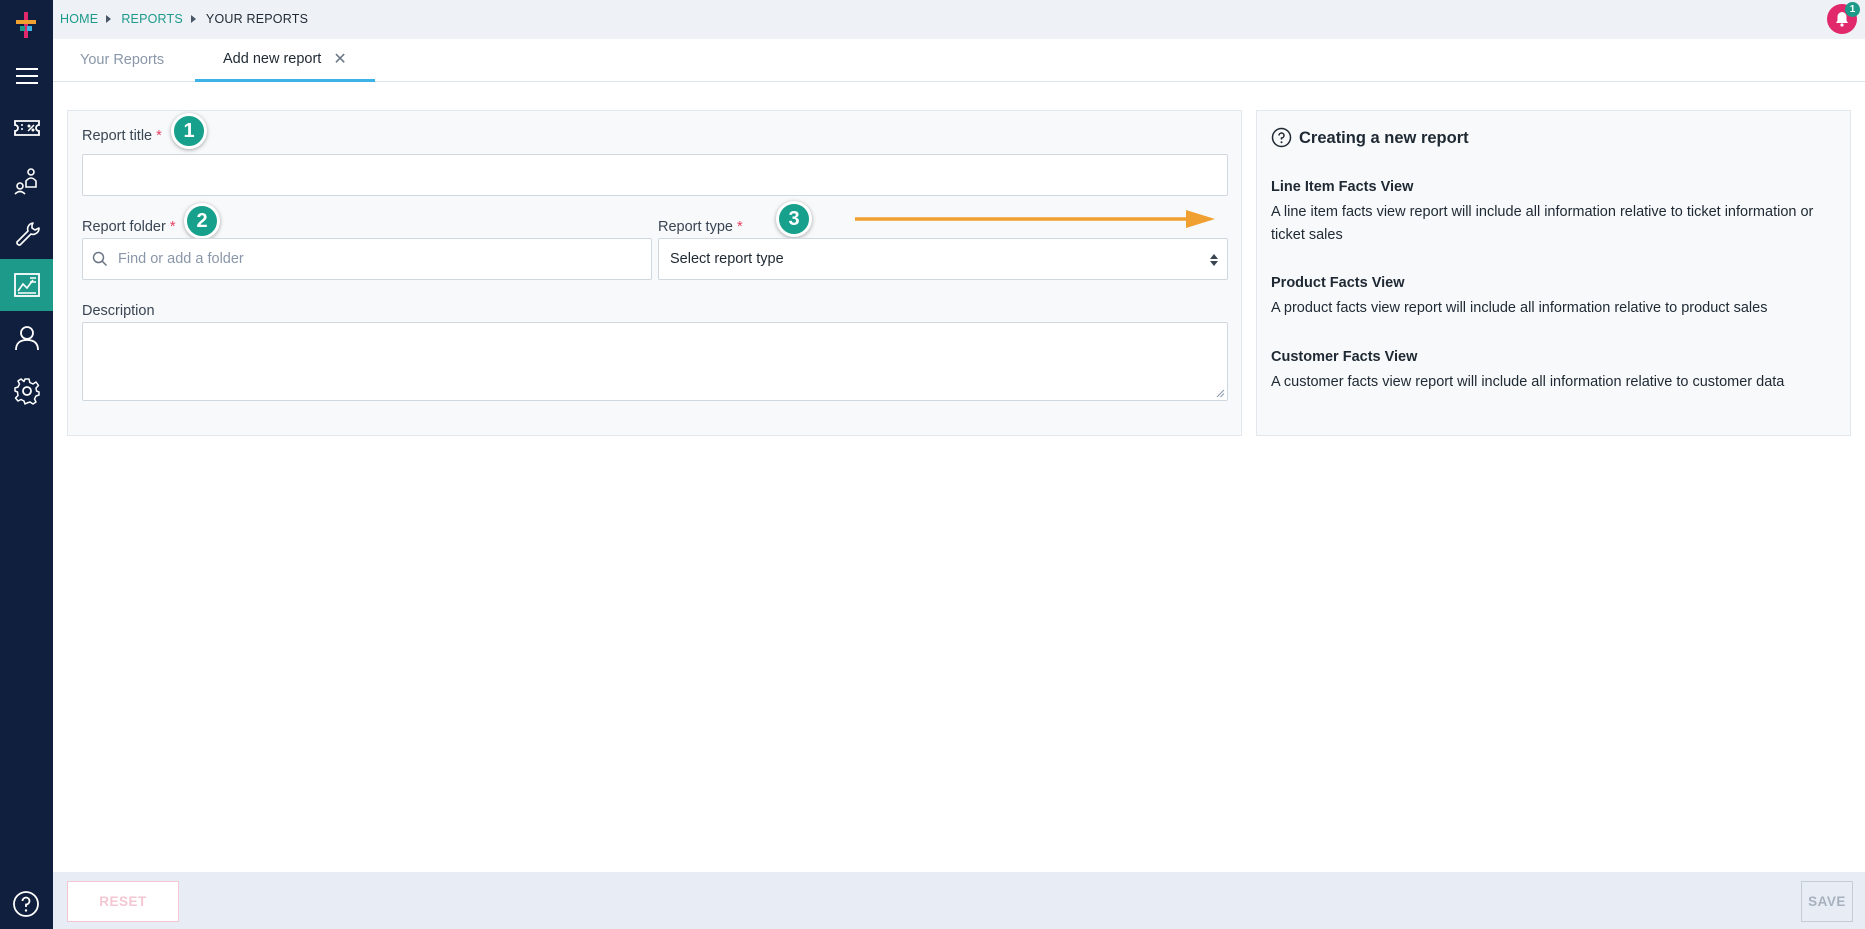 The height and width of the screenshot is (929, 1865). Describe the element at coordinates (202, 221) in the screenshot. I see `step-2-marker: 2` at that location.